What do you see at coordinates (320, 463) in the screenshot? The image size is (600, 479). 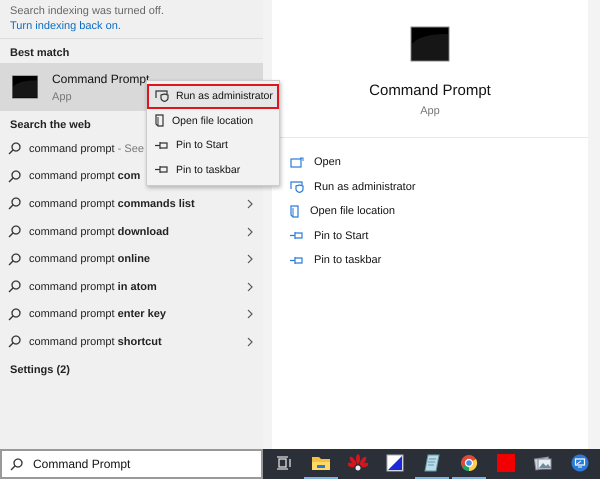 I see `folder-icon` at bounding box center [320, 463].